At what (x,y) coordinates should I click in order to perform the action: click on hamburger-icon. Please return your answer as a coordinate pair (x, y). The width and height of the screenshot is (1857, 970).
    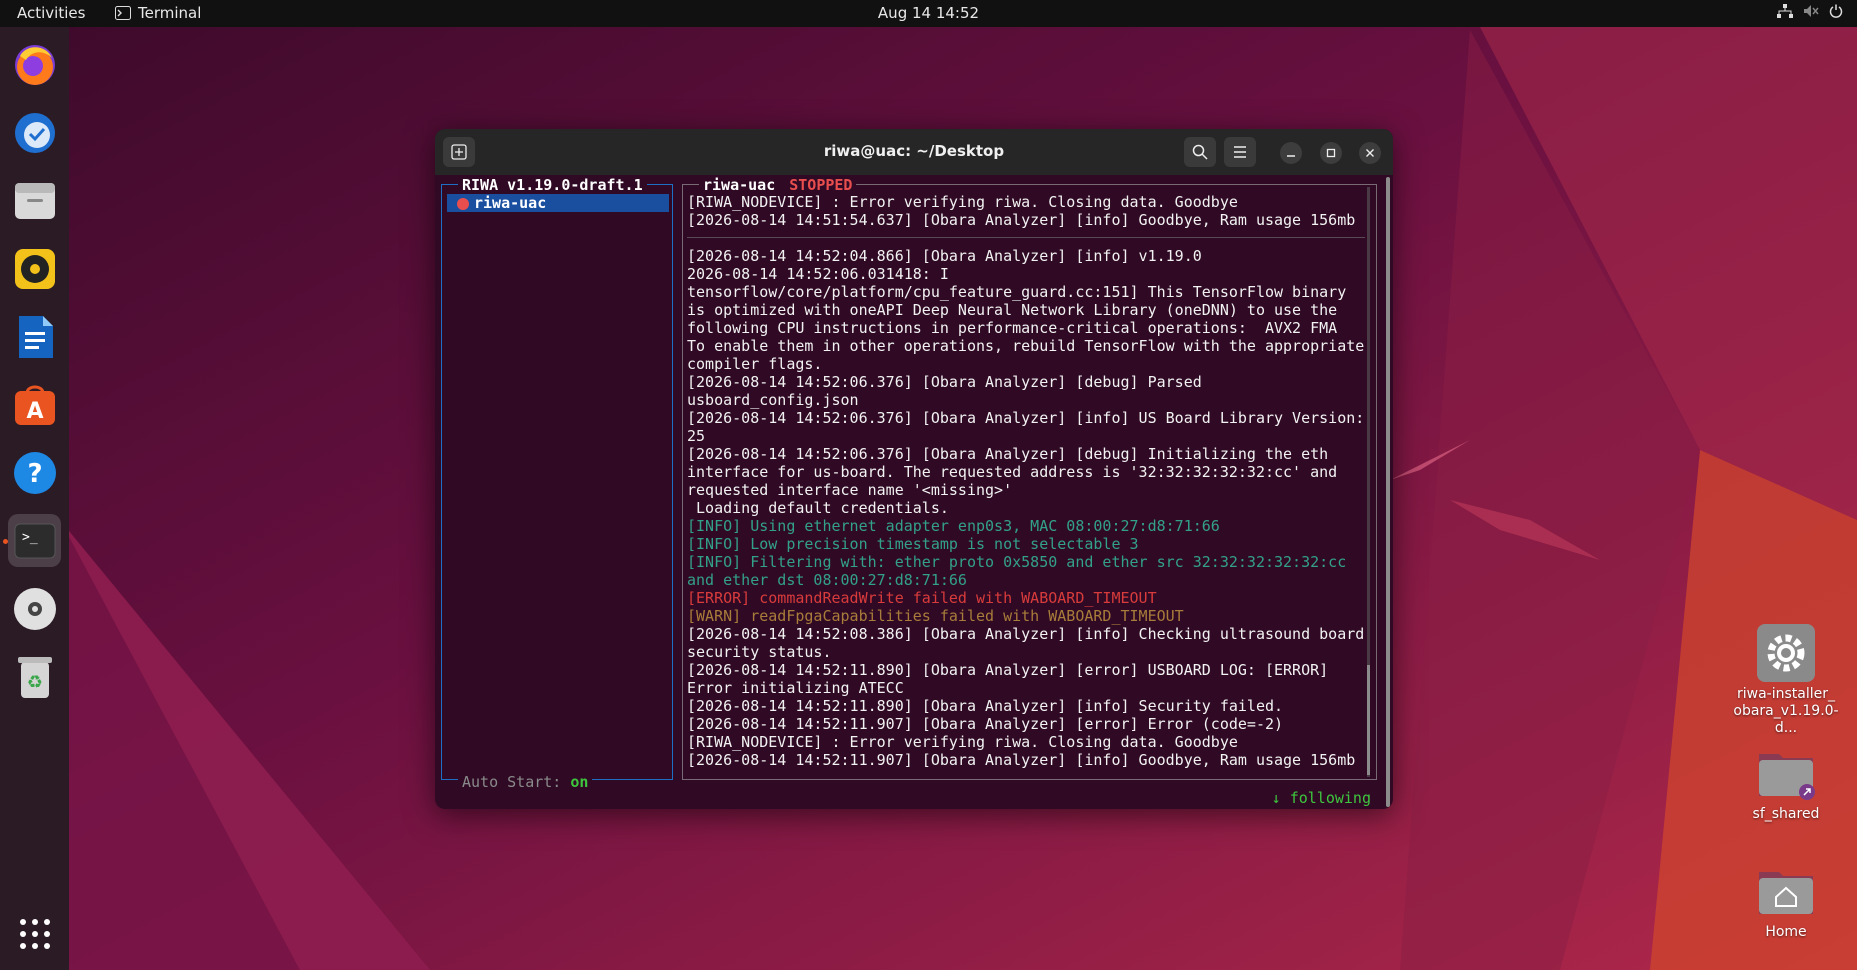
    Looking at the image, I should click on (1240, 152).